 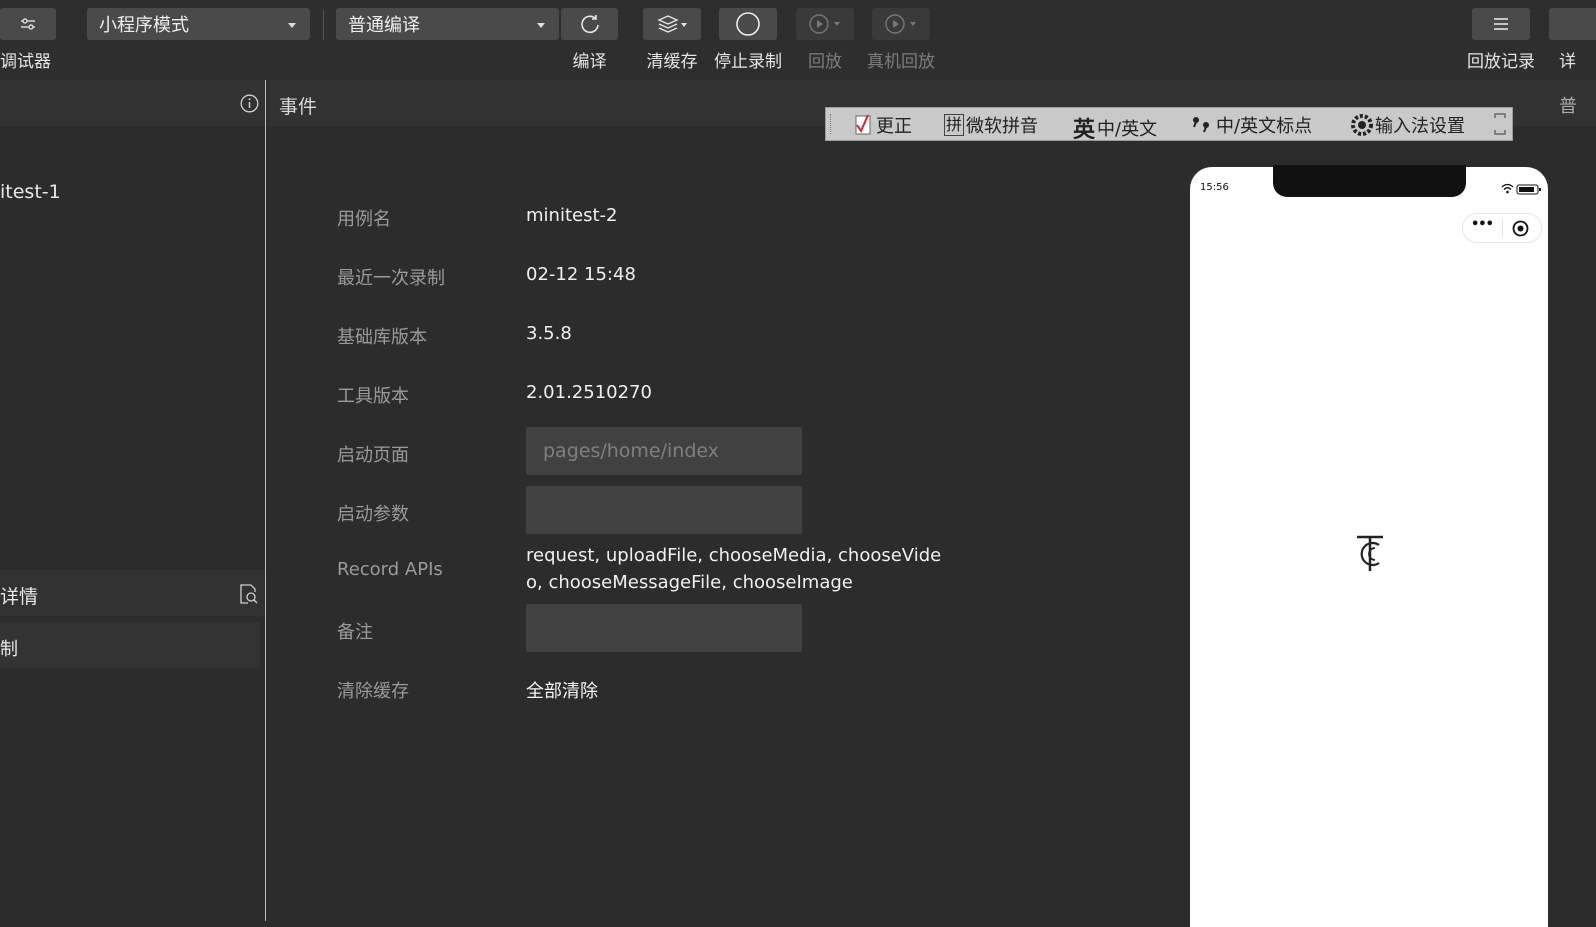 I want to click on battery-icon, so click(x=1528, y=189).